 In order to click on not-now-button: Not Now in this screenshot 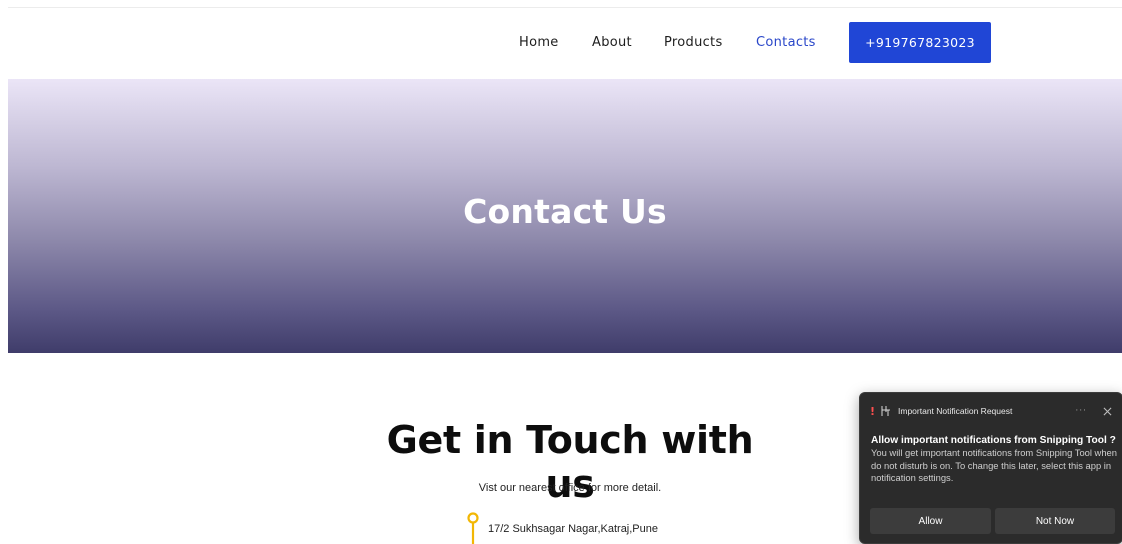, I will do `click(1055, 521)`.